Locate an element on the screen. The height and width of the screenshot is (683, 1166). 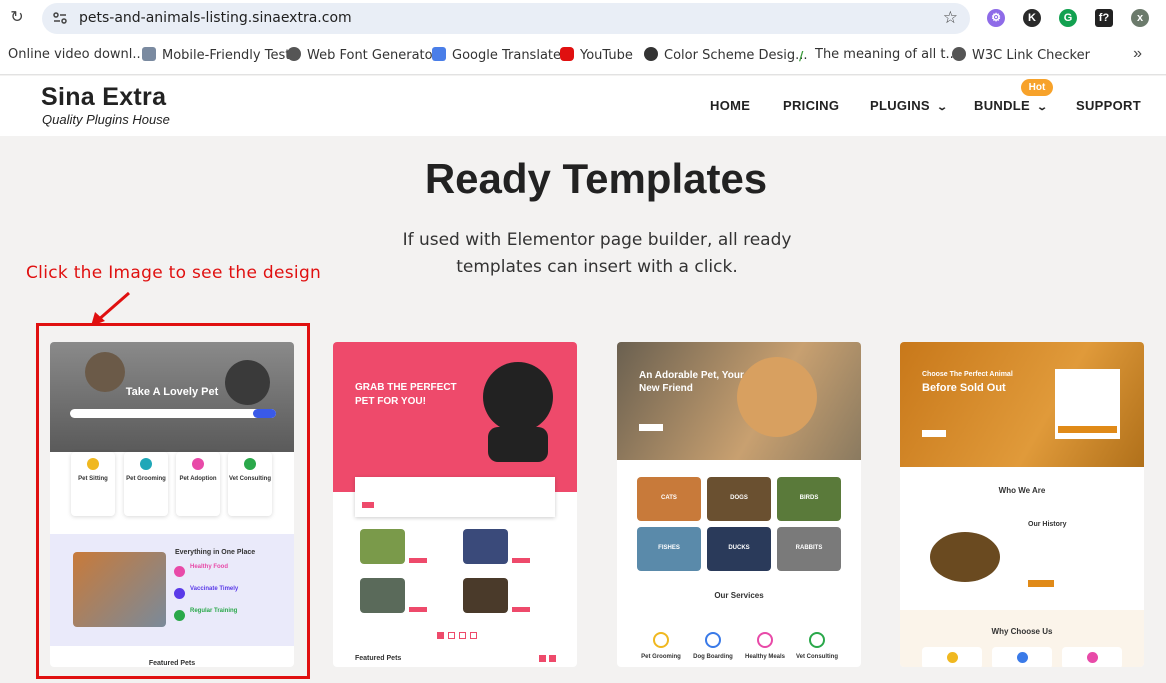
template-4-kicker: Choose The Perfect Animal is located at coordinates (967, 374).